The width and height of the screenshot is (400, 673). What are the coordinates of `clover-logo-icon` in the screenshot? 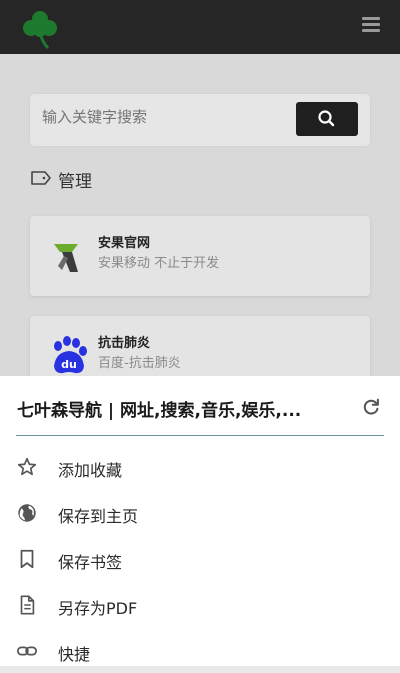 It's located at (40, 28).